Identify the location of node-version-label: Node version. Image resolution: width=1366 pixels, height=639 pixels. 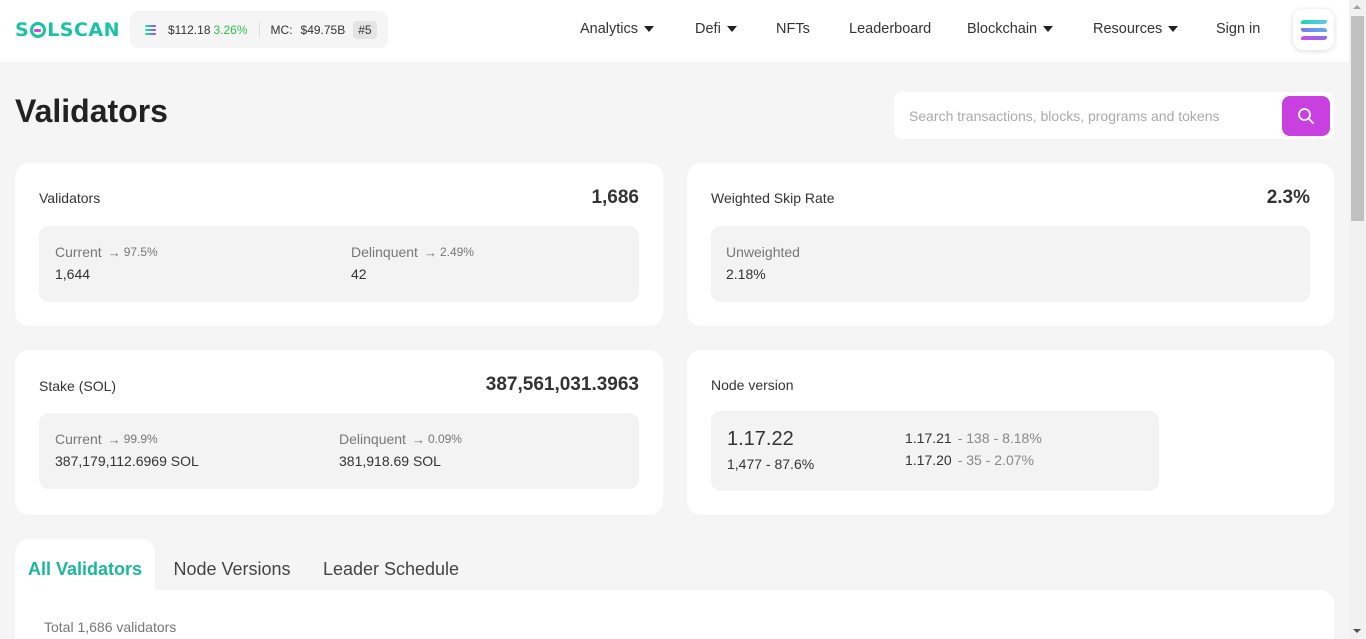
(752, 385).